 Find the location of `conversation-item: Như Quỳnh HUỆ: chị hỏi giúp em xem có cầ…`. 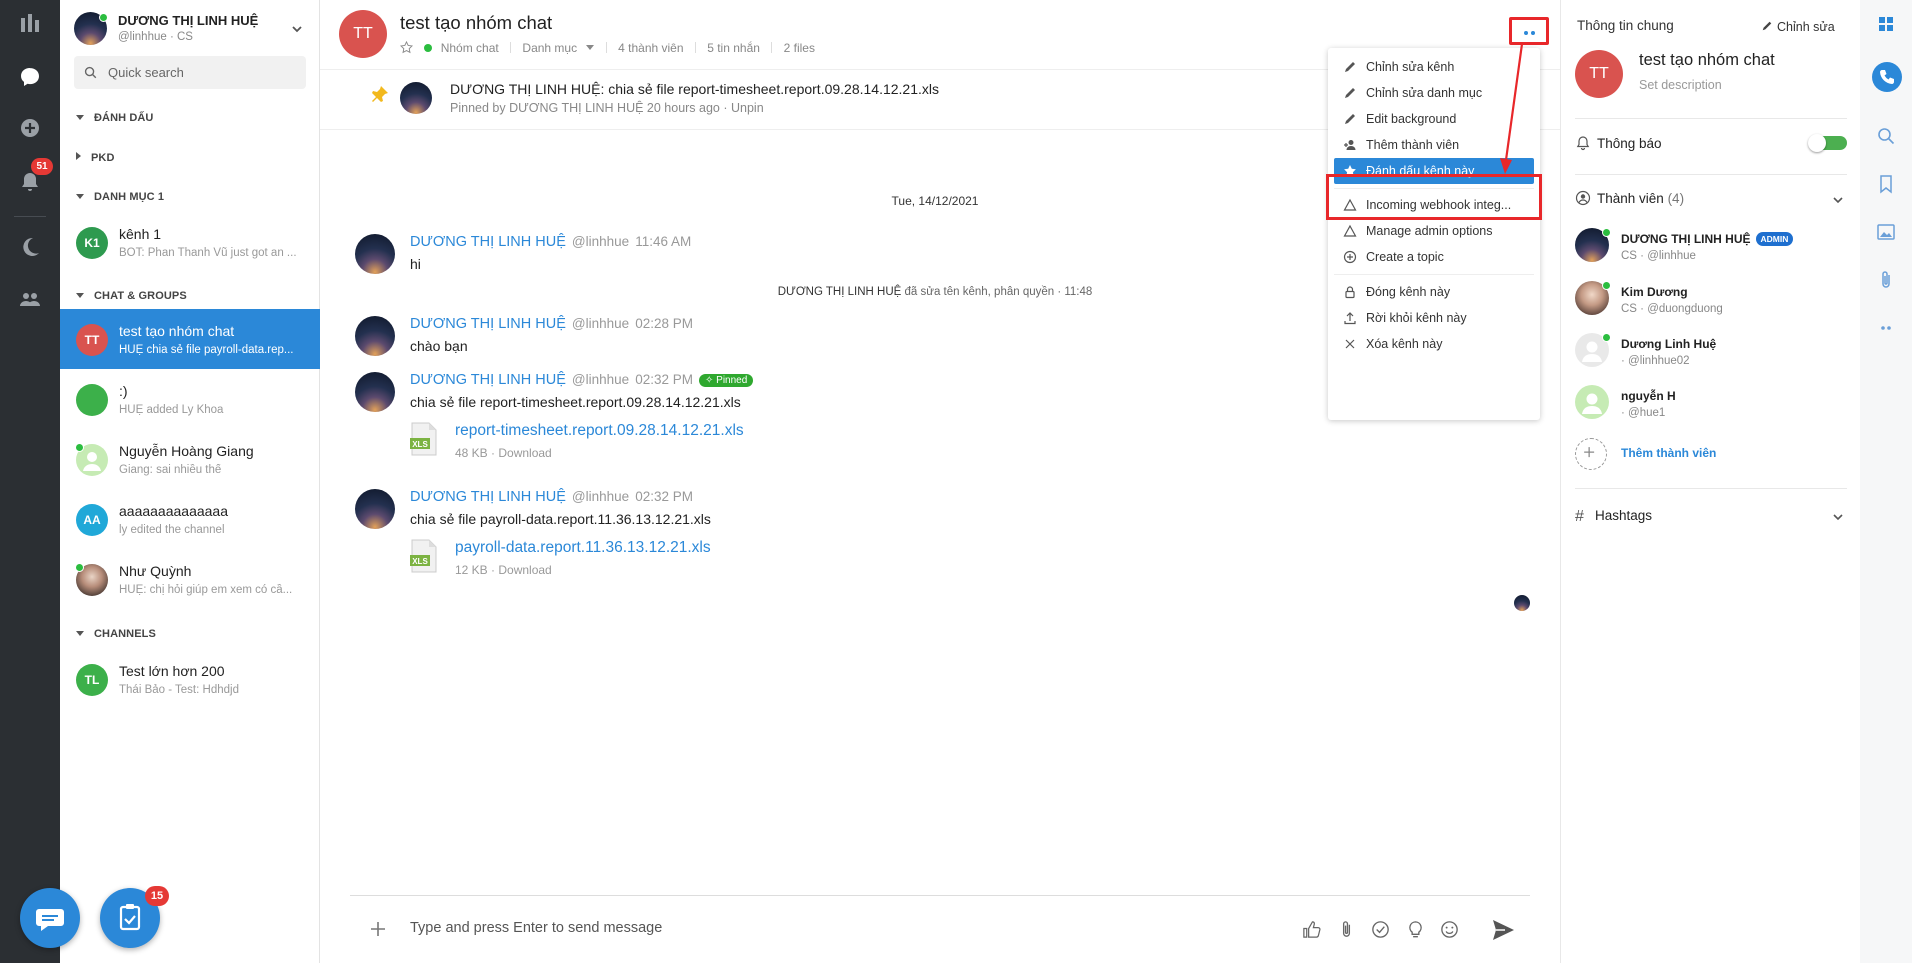

conversation-item: Như Quỳnh HUỆ: chị hỏi giúp em xem có cầ… is located at coordinates (190, 579).